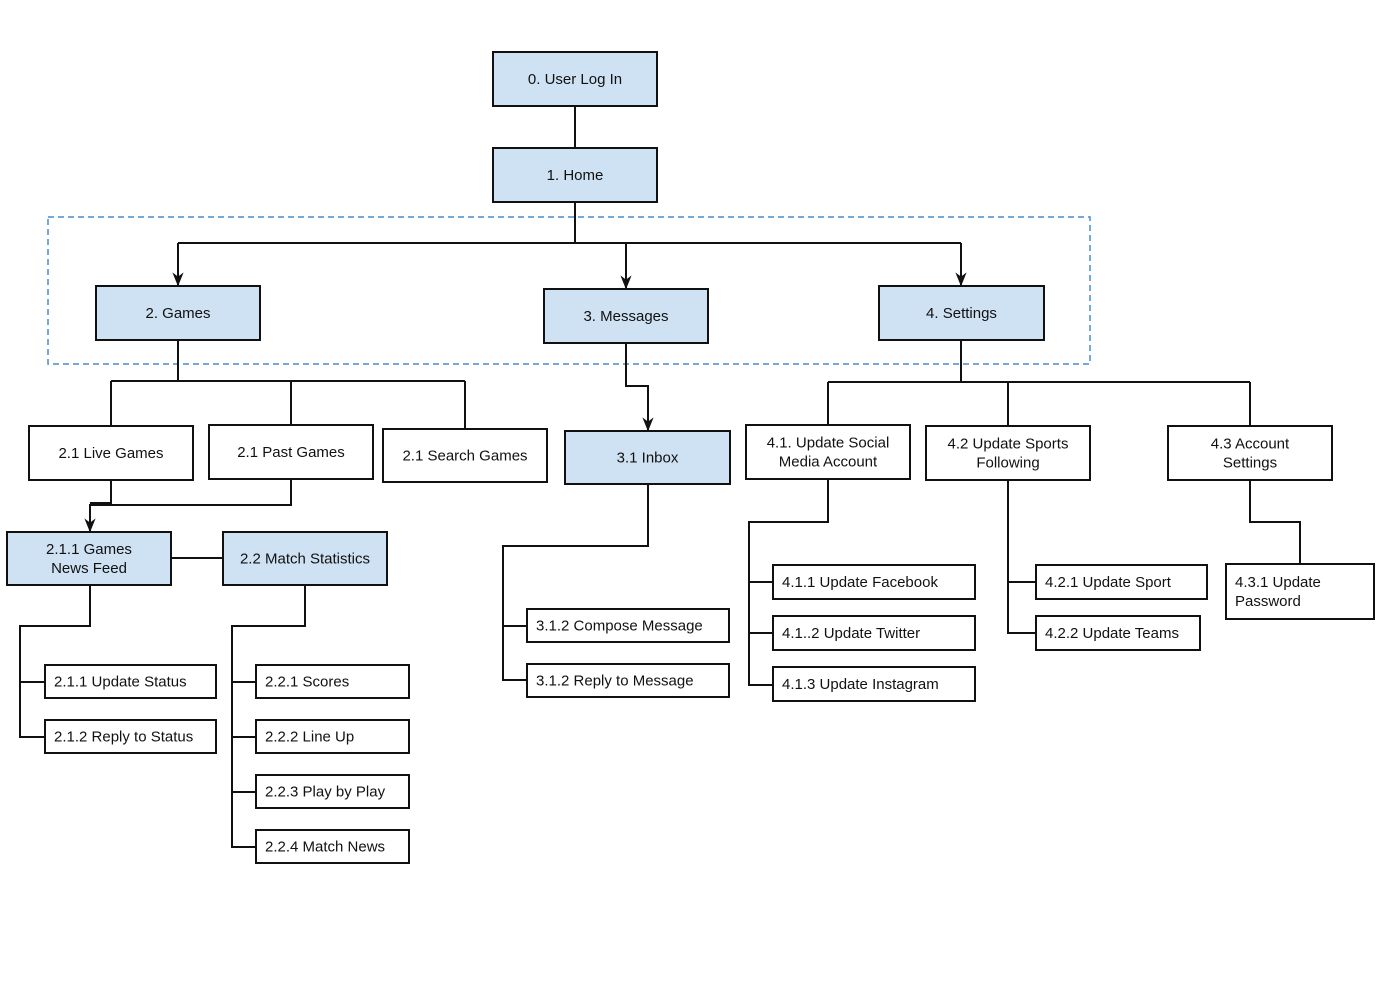  I want to click on node-n4: 4. Settings, so click(961, 313).